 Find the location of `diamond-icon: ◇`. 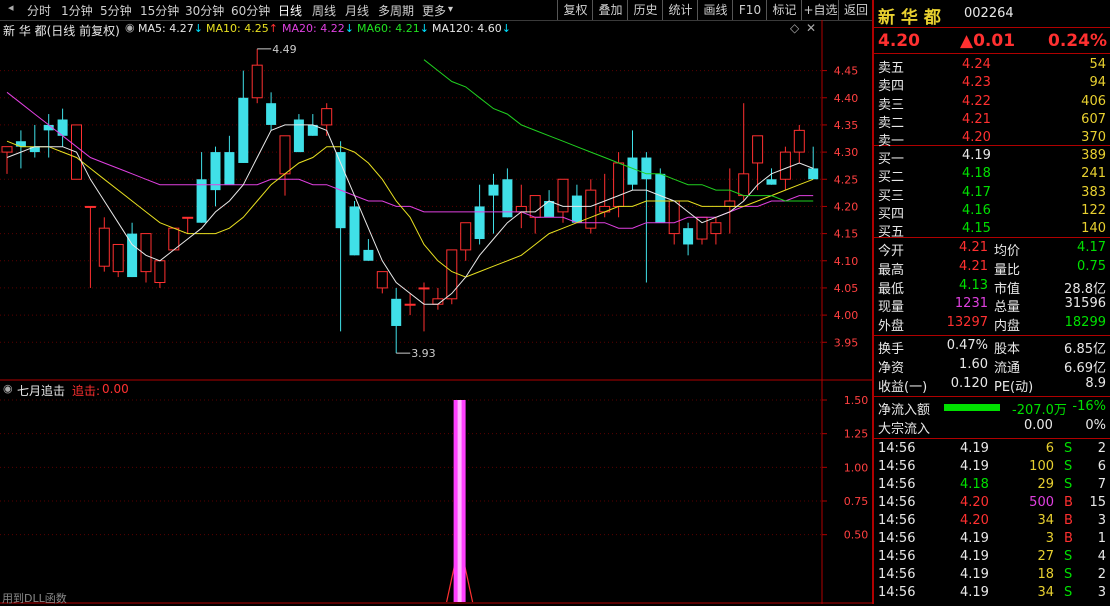

diamond-icon: ◇ is located at coordinates (794, 28).